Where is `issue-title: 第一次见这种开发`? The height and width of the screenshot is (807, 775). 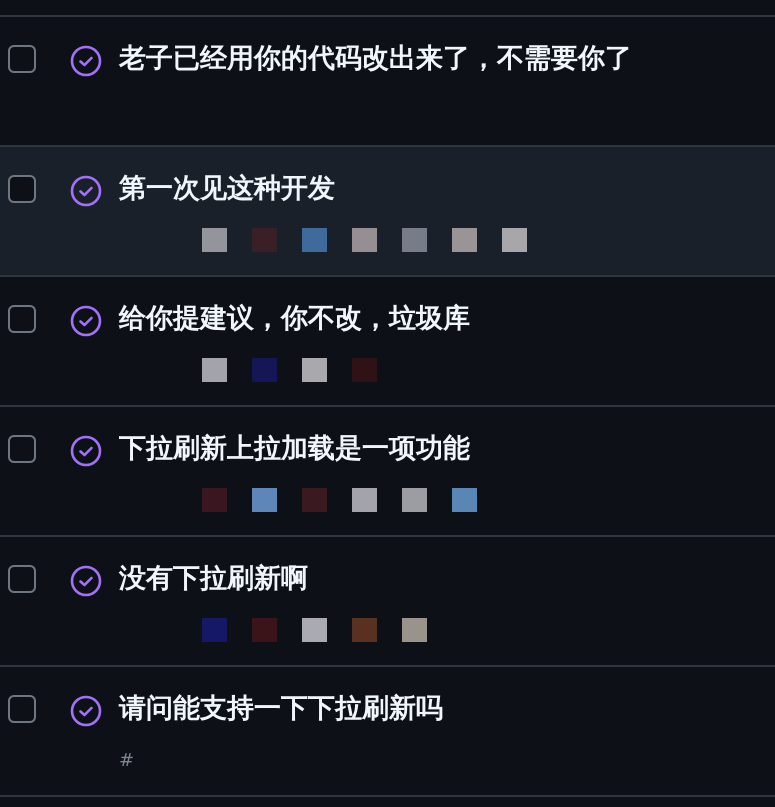
issue-title: 第一次见这种开发 is located at coordinates (323, 189).